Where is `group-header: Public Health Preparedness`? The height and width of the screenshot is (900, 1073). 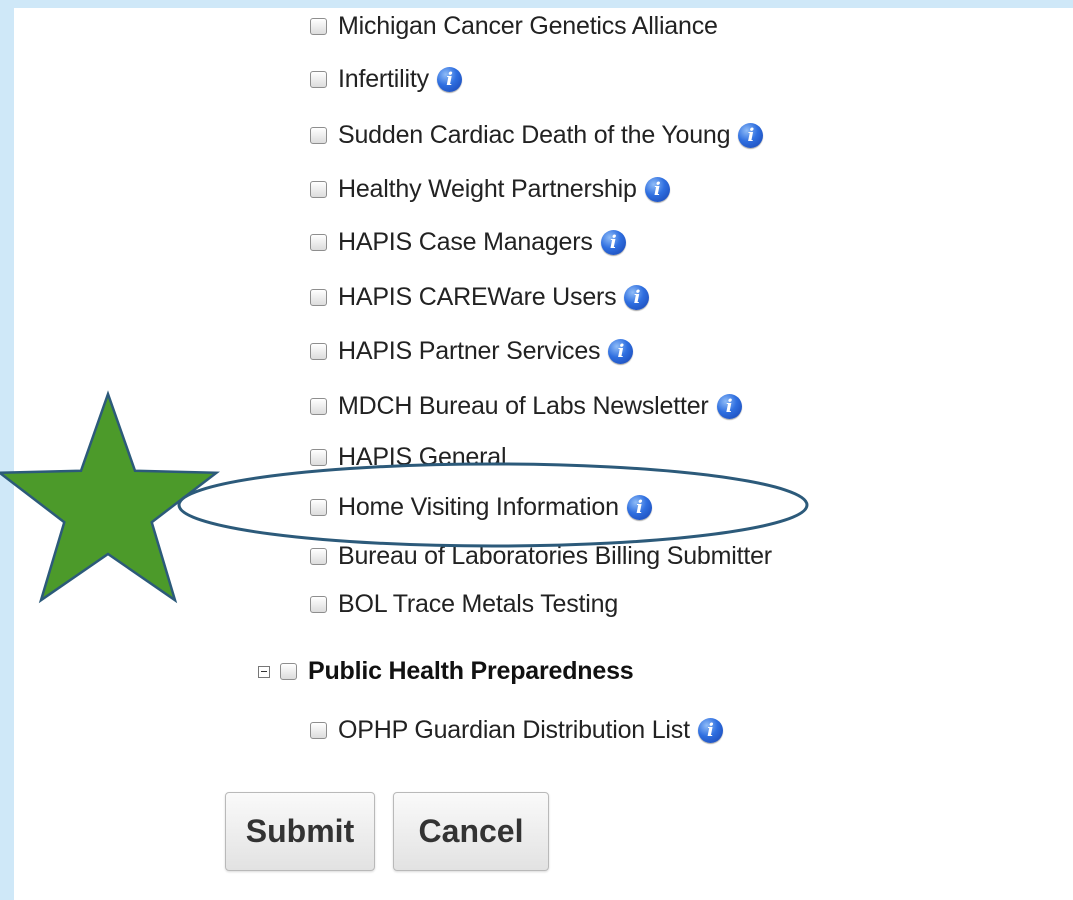 group-header: Public Health Preparedness is located at coordinates (446, 671).